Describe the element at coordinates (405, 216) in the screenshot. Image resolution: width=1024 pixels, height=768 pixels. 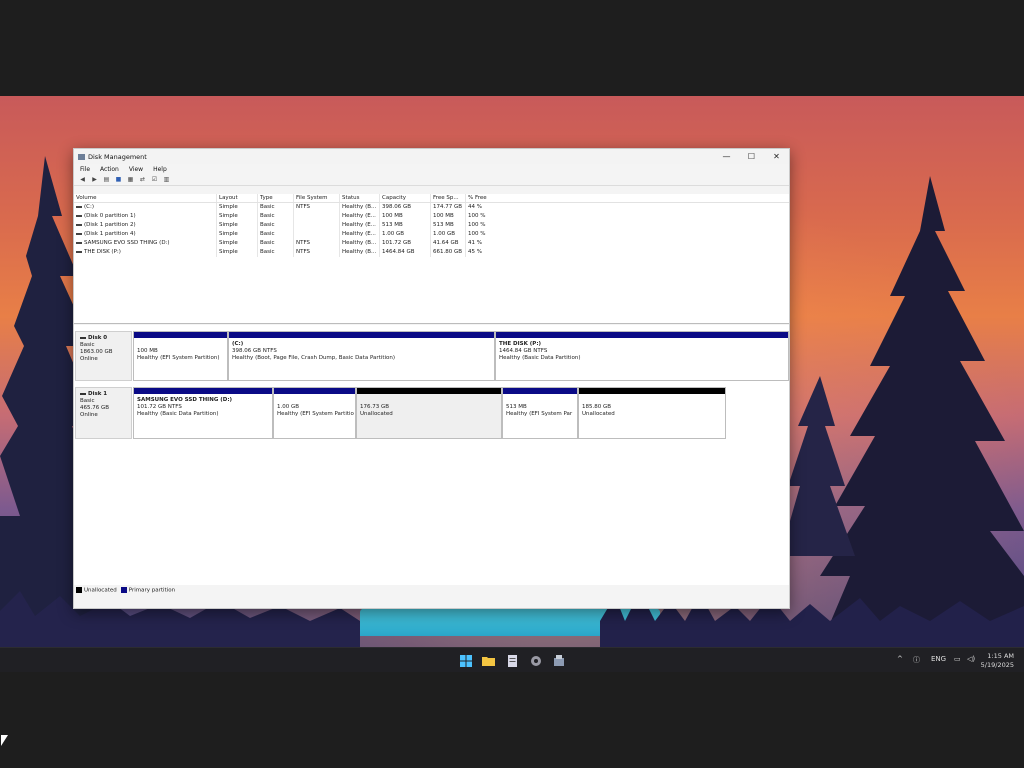
I see `volume-capacity: 100 MB` at that location.